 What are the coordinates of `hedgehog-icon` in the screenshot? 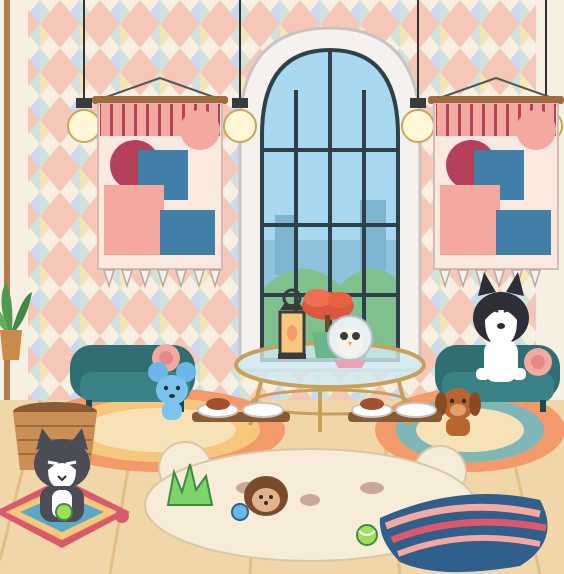 It's located at (266, 496).